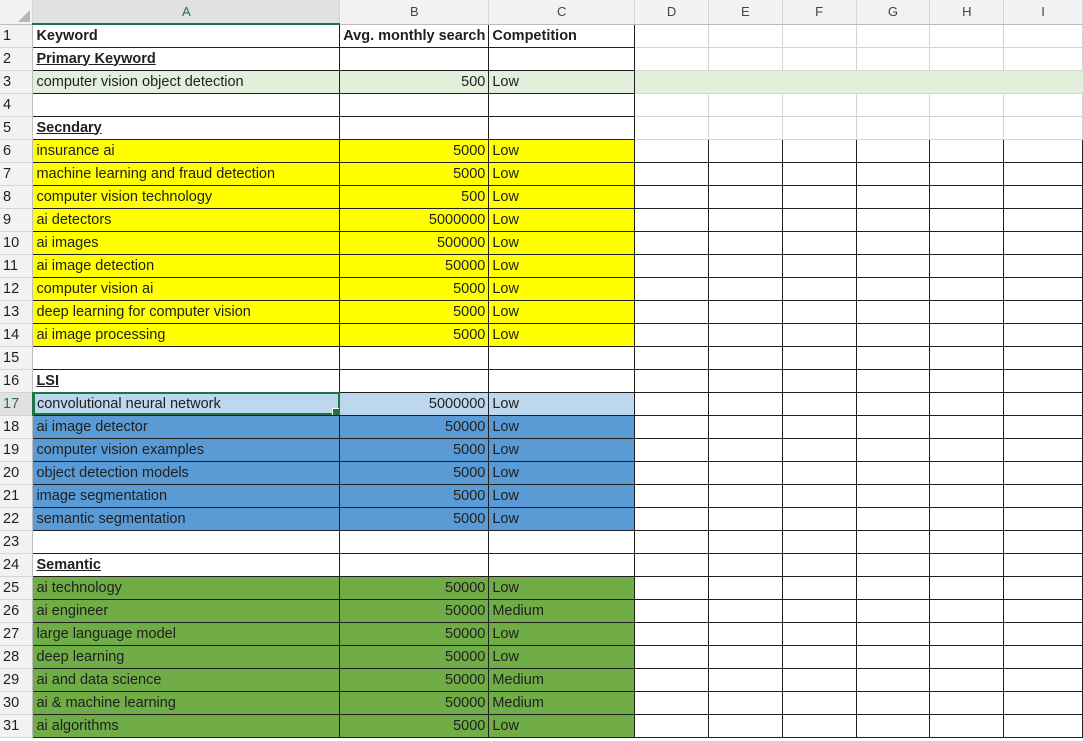 This screenshot has height=741, width=1083. I want to click on row-header: 3, so click(17, 82).